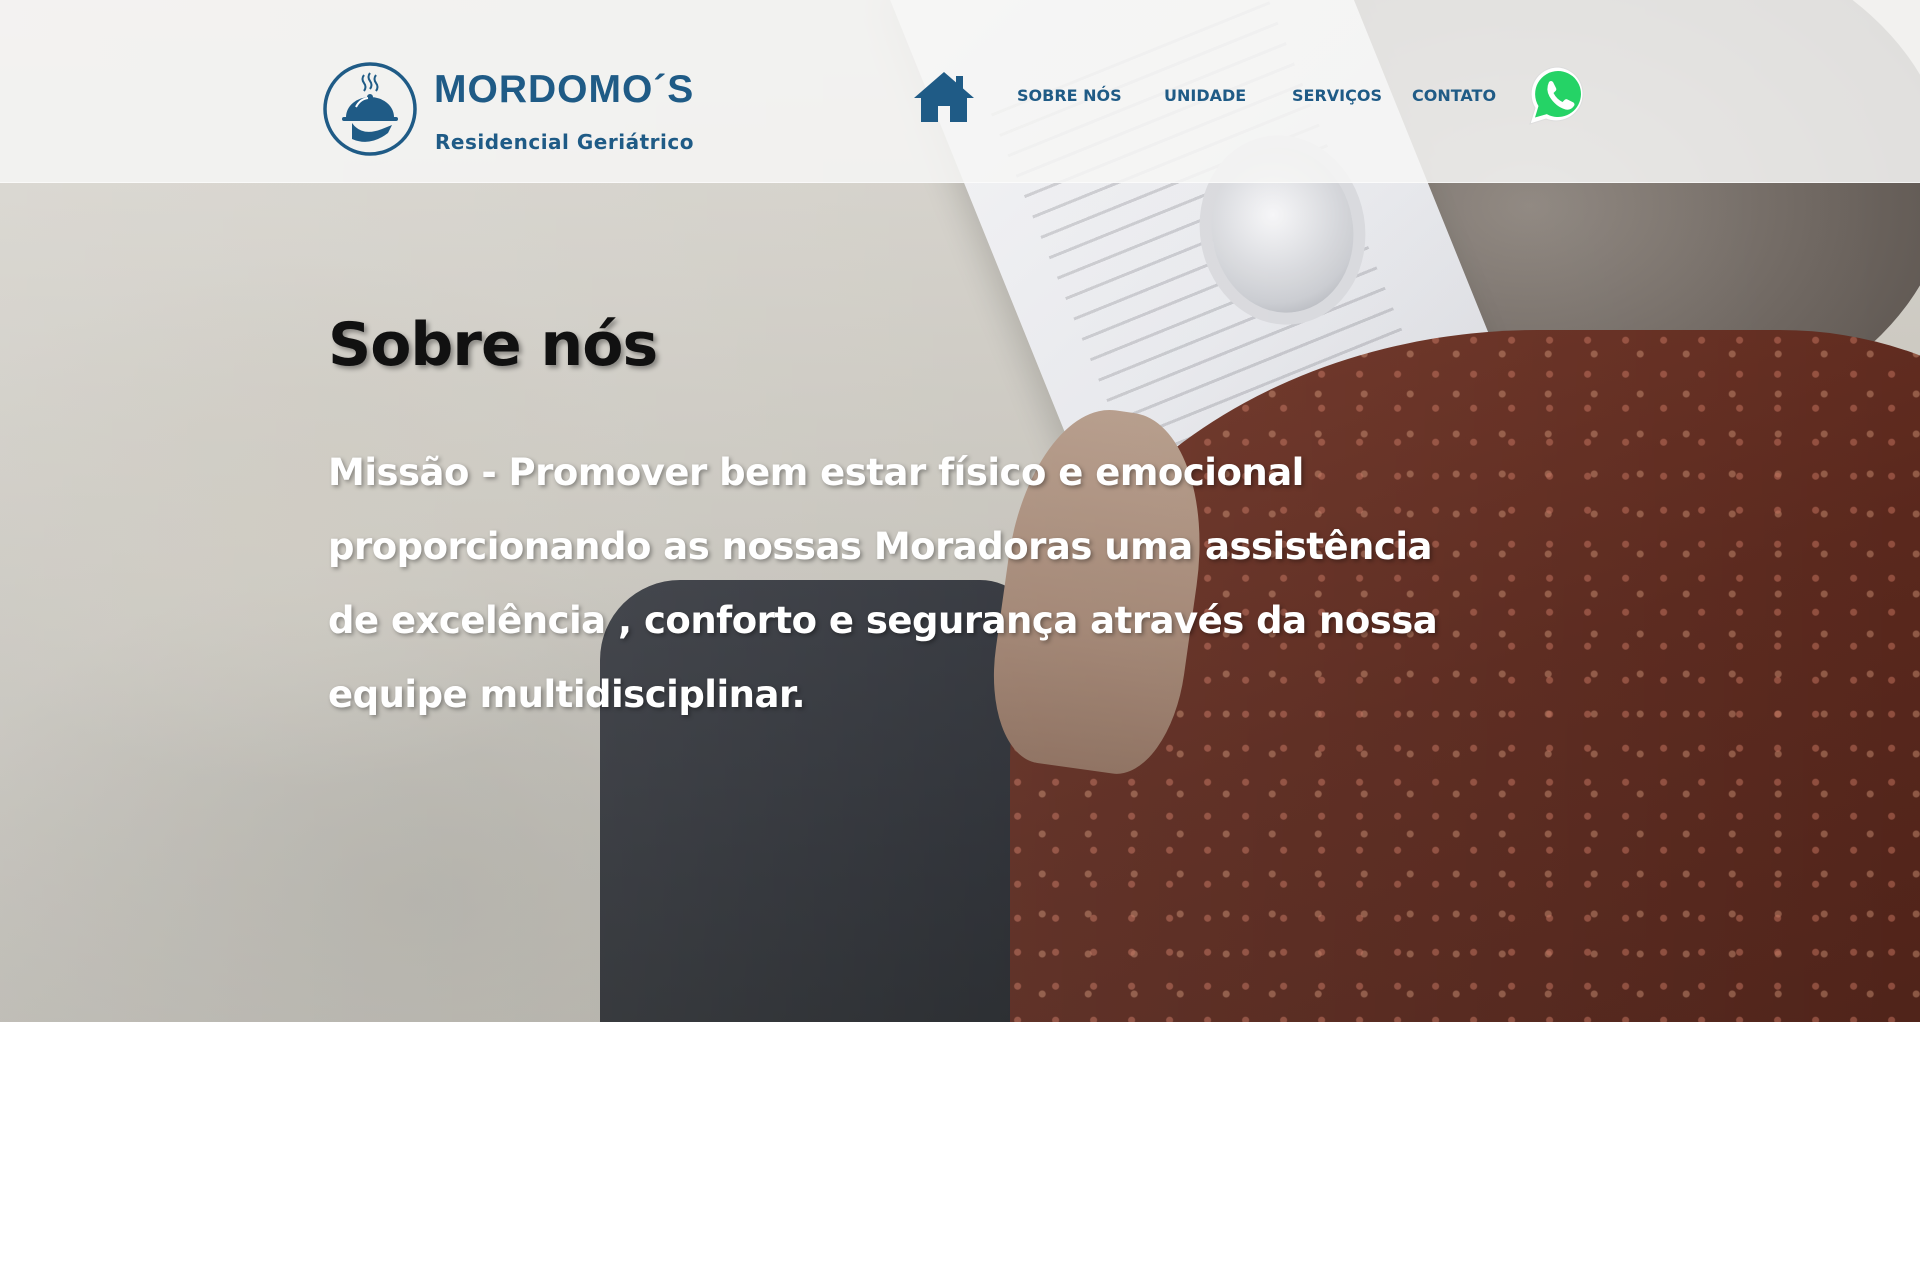  What do you see at coordinates (1205, 95) in the screenshot?
I see `nav-link-unidade: UNIDADE` at bounding box center [1205, 95].